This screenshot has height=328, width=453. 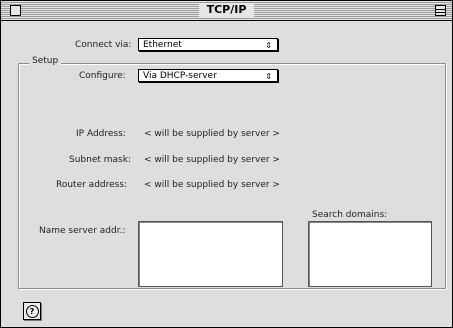 What do you see at coordinates (102, 76) in the screenshot?
I see `configure-label: Configure:` at bounding box center [102, 76].